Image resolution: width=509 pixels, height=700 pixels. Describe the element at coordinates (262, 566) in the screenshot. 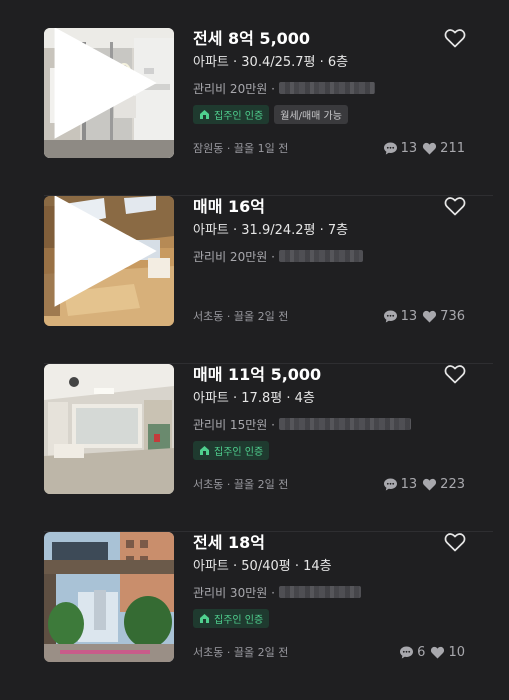

I see `listing-spec: 아파트 · 50/40평 · 14층` at that location.